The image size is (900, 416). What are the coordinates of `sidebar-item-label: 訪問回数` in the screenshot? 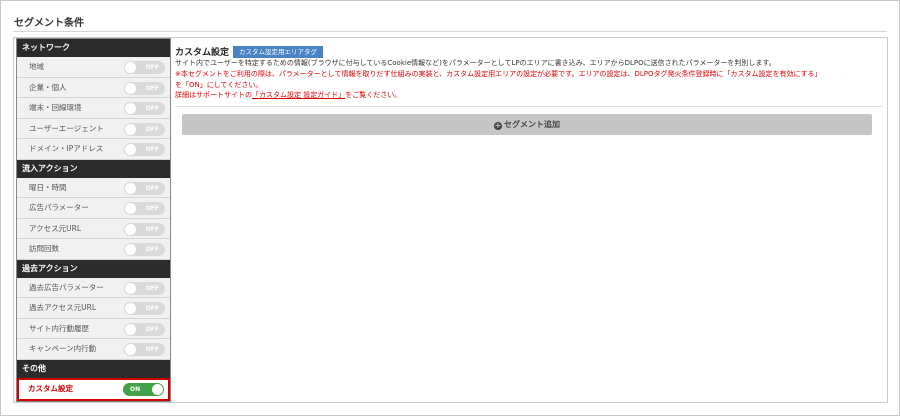 It's located at (44, 248).